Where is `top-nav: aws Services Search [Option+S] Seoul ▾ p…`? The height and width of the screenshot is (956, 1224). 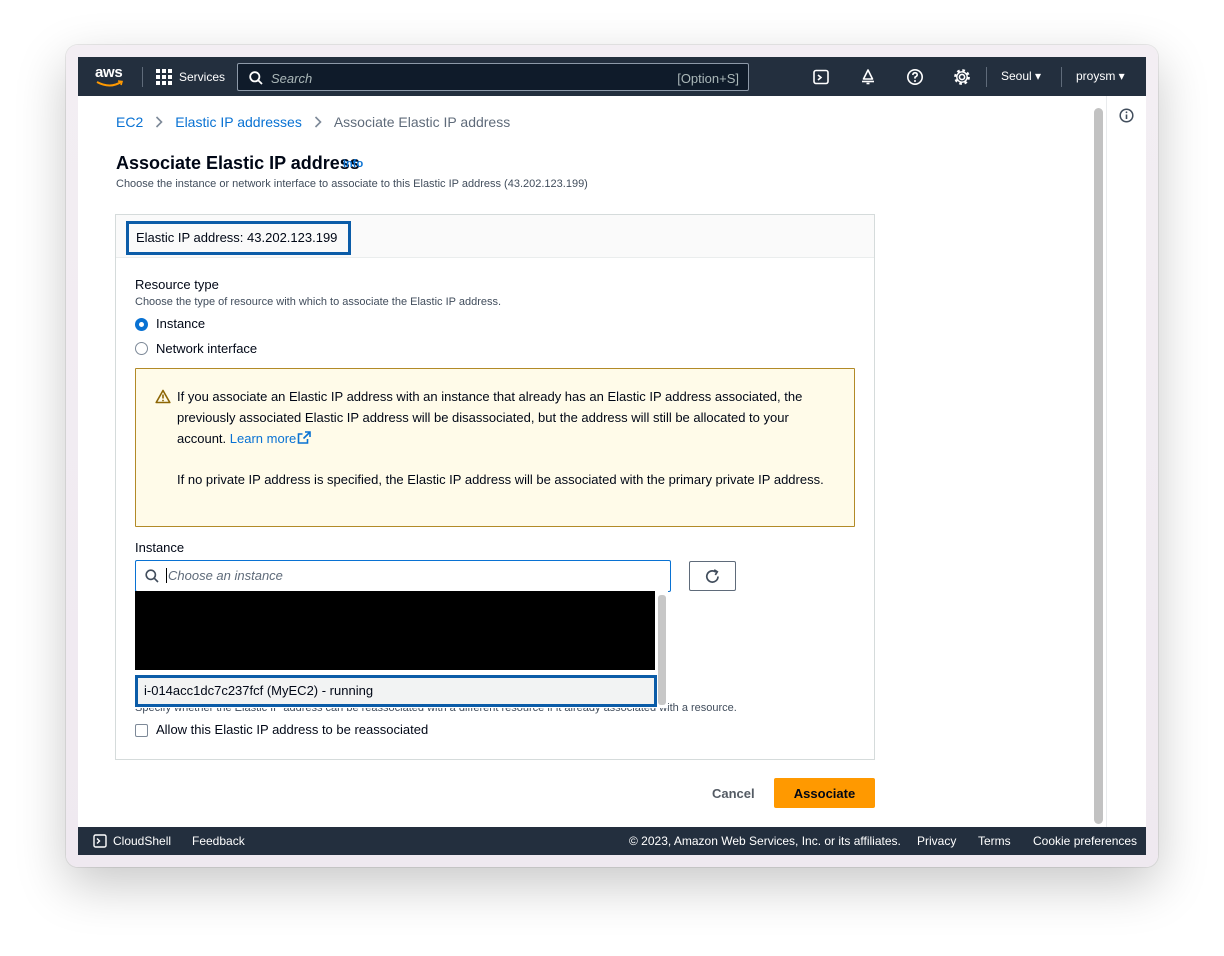
top-nav: aws Services Search [Option+S] Seoul ▾ p… is located at coordinates (612, 76).